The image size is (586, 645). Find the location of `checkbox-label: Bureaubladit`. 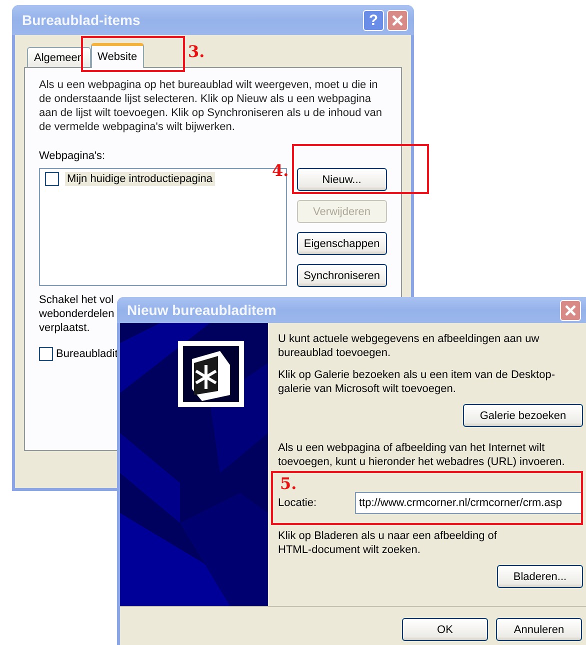

checkbox-label: Bureaubladit is located at coordinates (87, 354).